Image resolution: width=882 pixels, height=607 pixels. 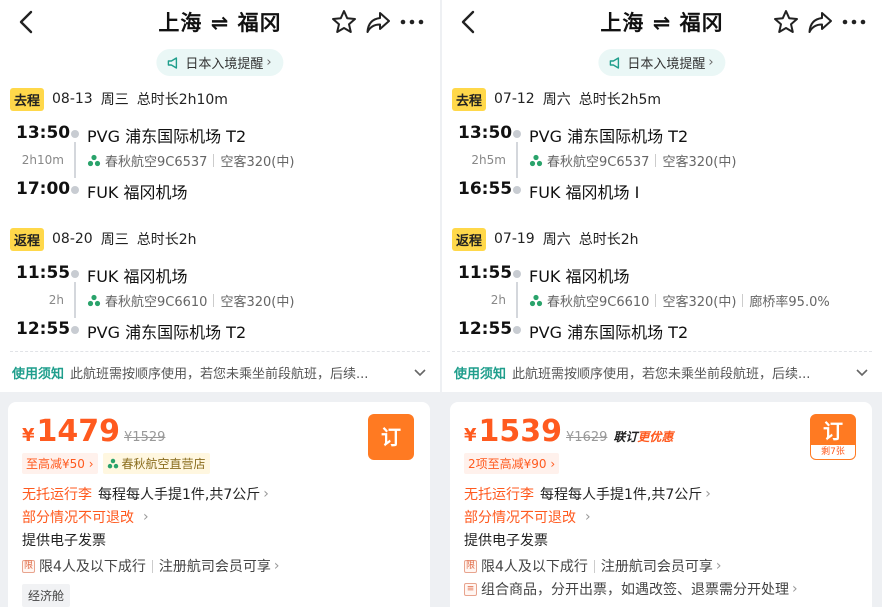 What do you see at coordinates (520, 518) in the screenshot?
I see `refund-policy: 部分情况不可退改` at bounding box center [520, 518].